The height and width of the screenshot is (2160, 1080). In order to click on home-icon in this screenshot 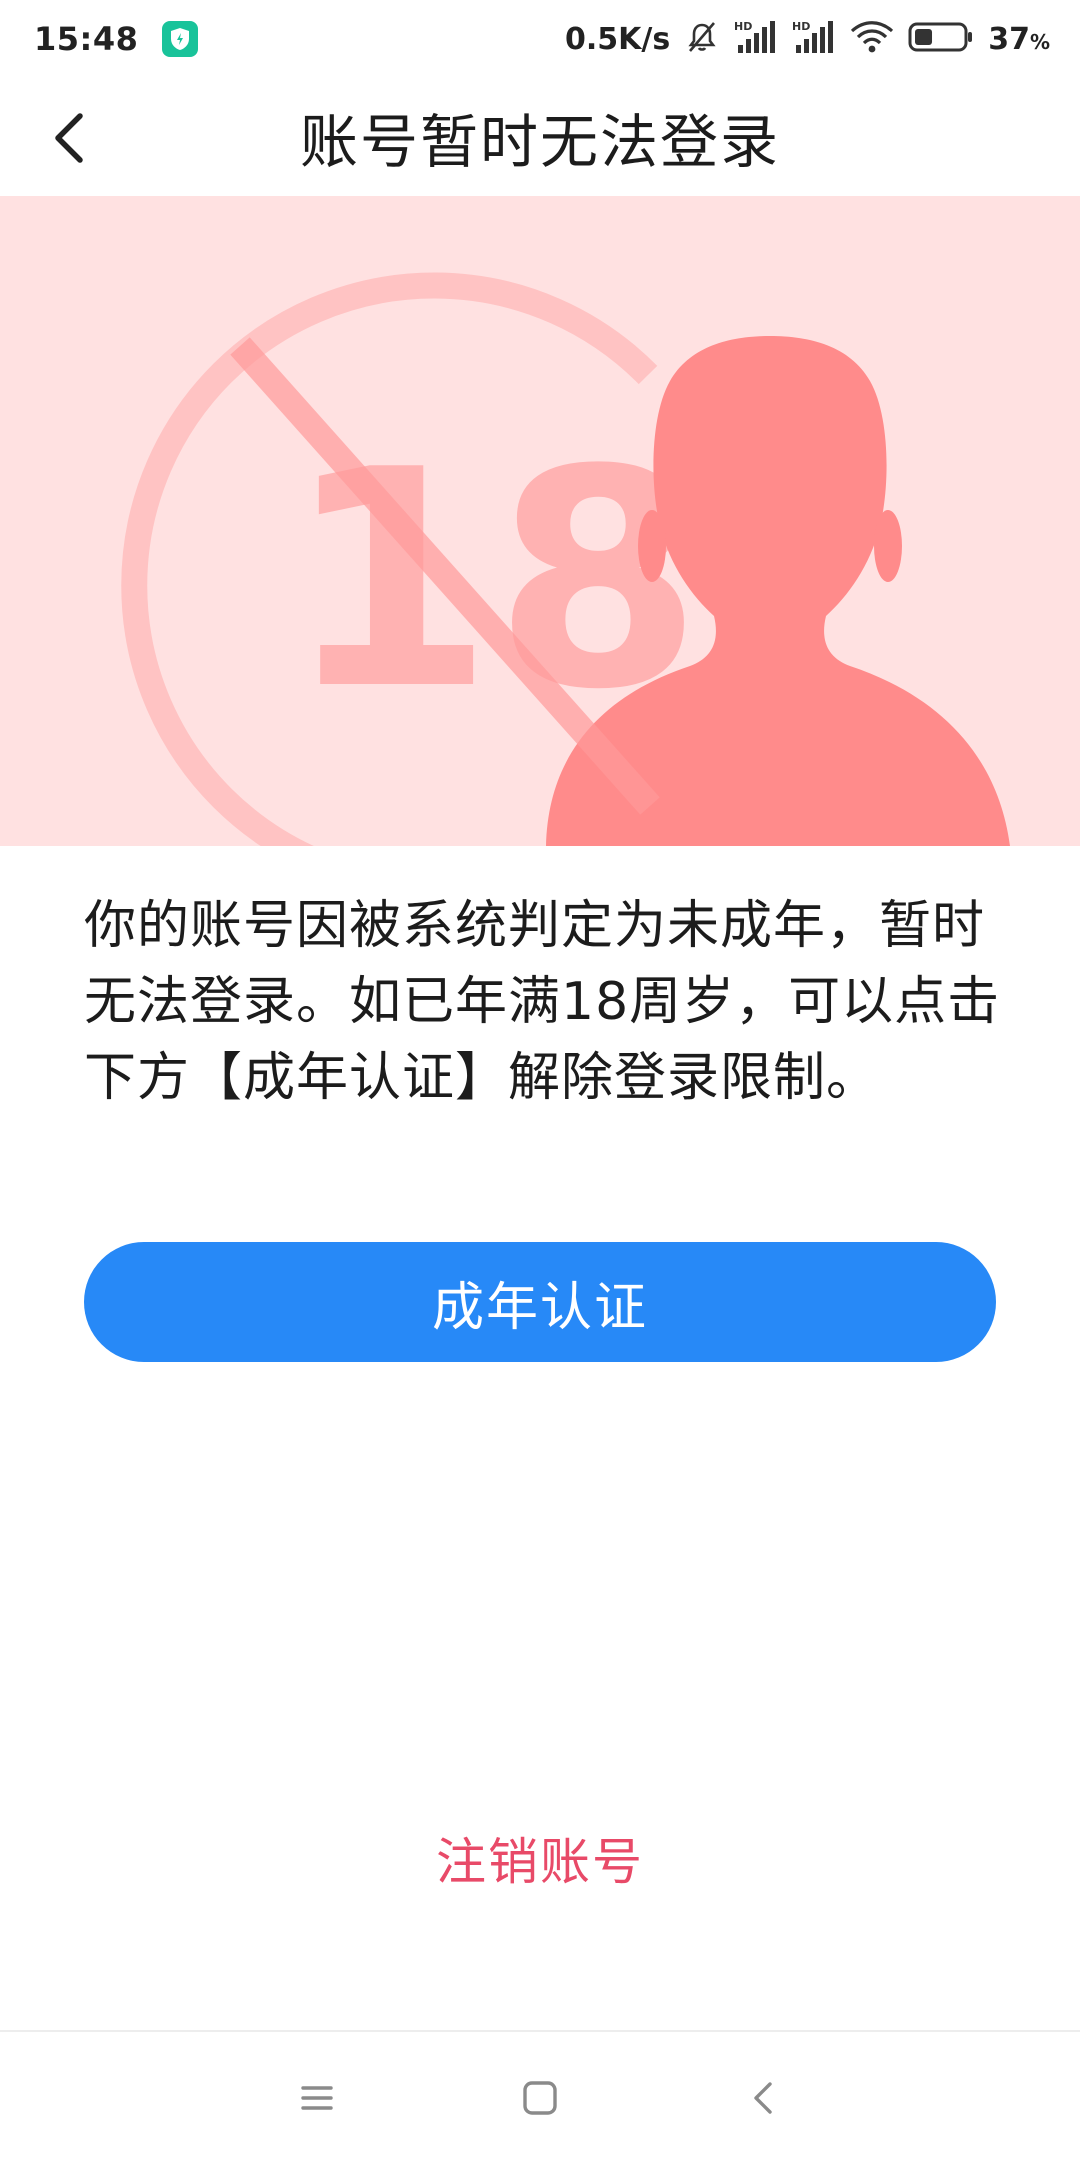, I will do `click(540, 2098)`.